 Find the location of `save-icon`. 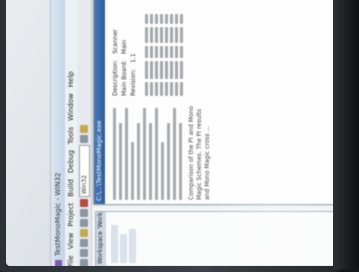

save-icon is located at coordinates (84, 243).